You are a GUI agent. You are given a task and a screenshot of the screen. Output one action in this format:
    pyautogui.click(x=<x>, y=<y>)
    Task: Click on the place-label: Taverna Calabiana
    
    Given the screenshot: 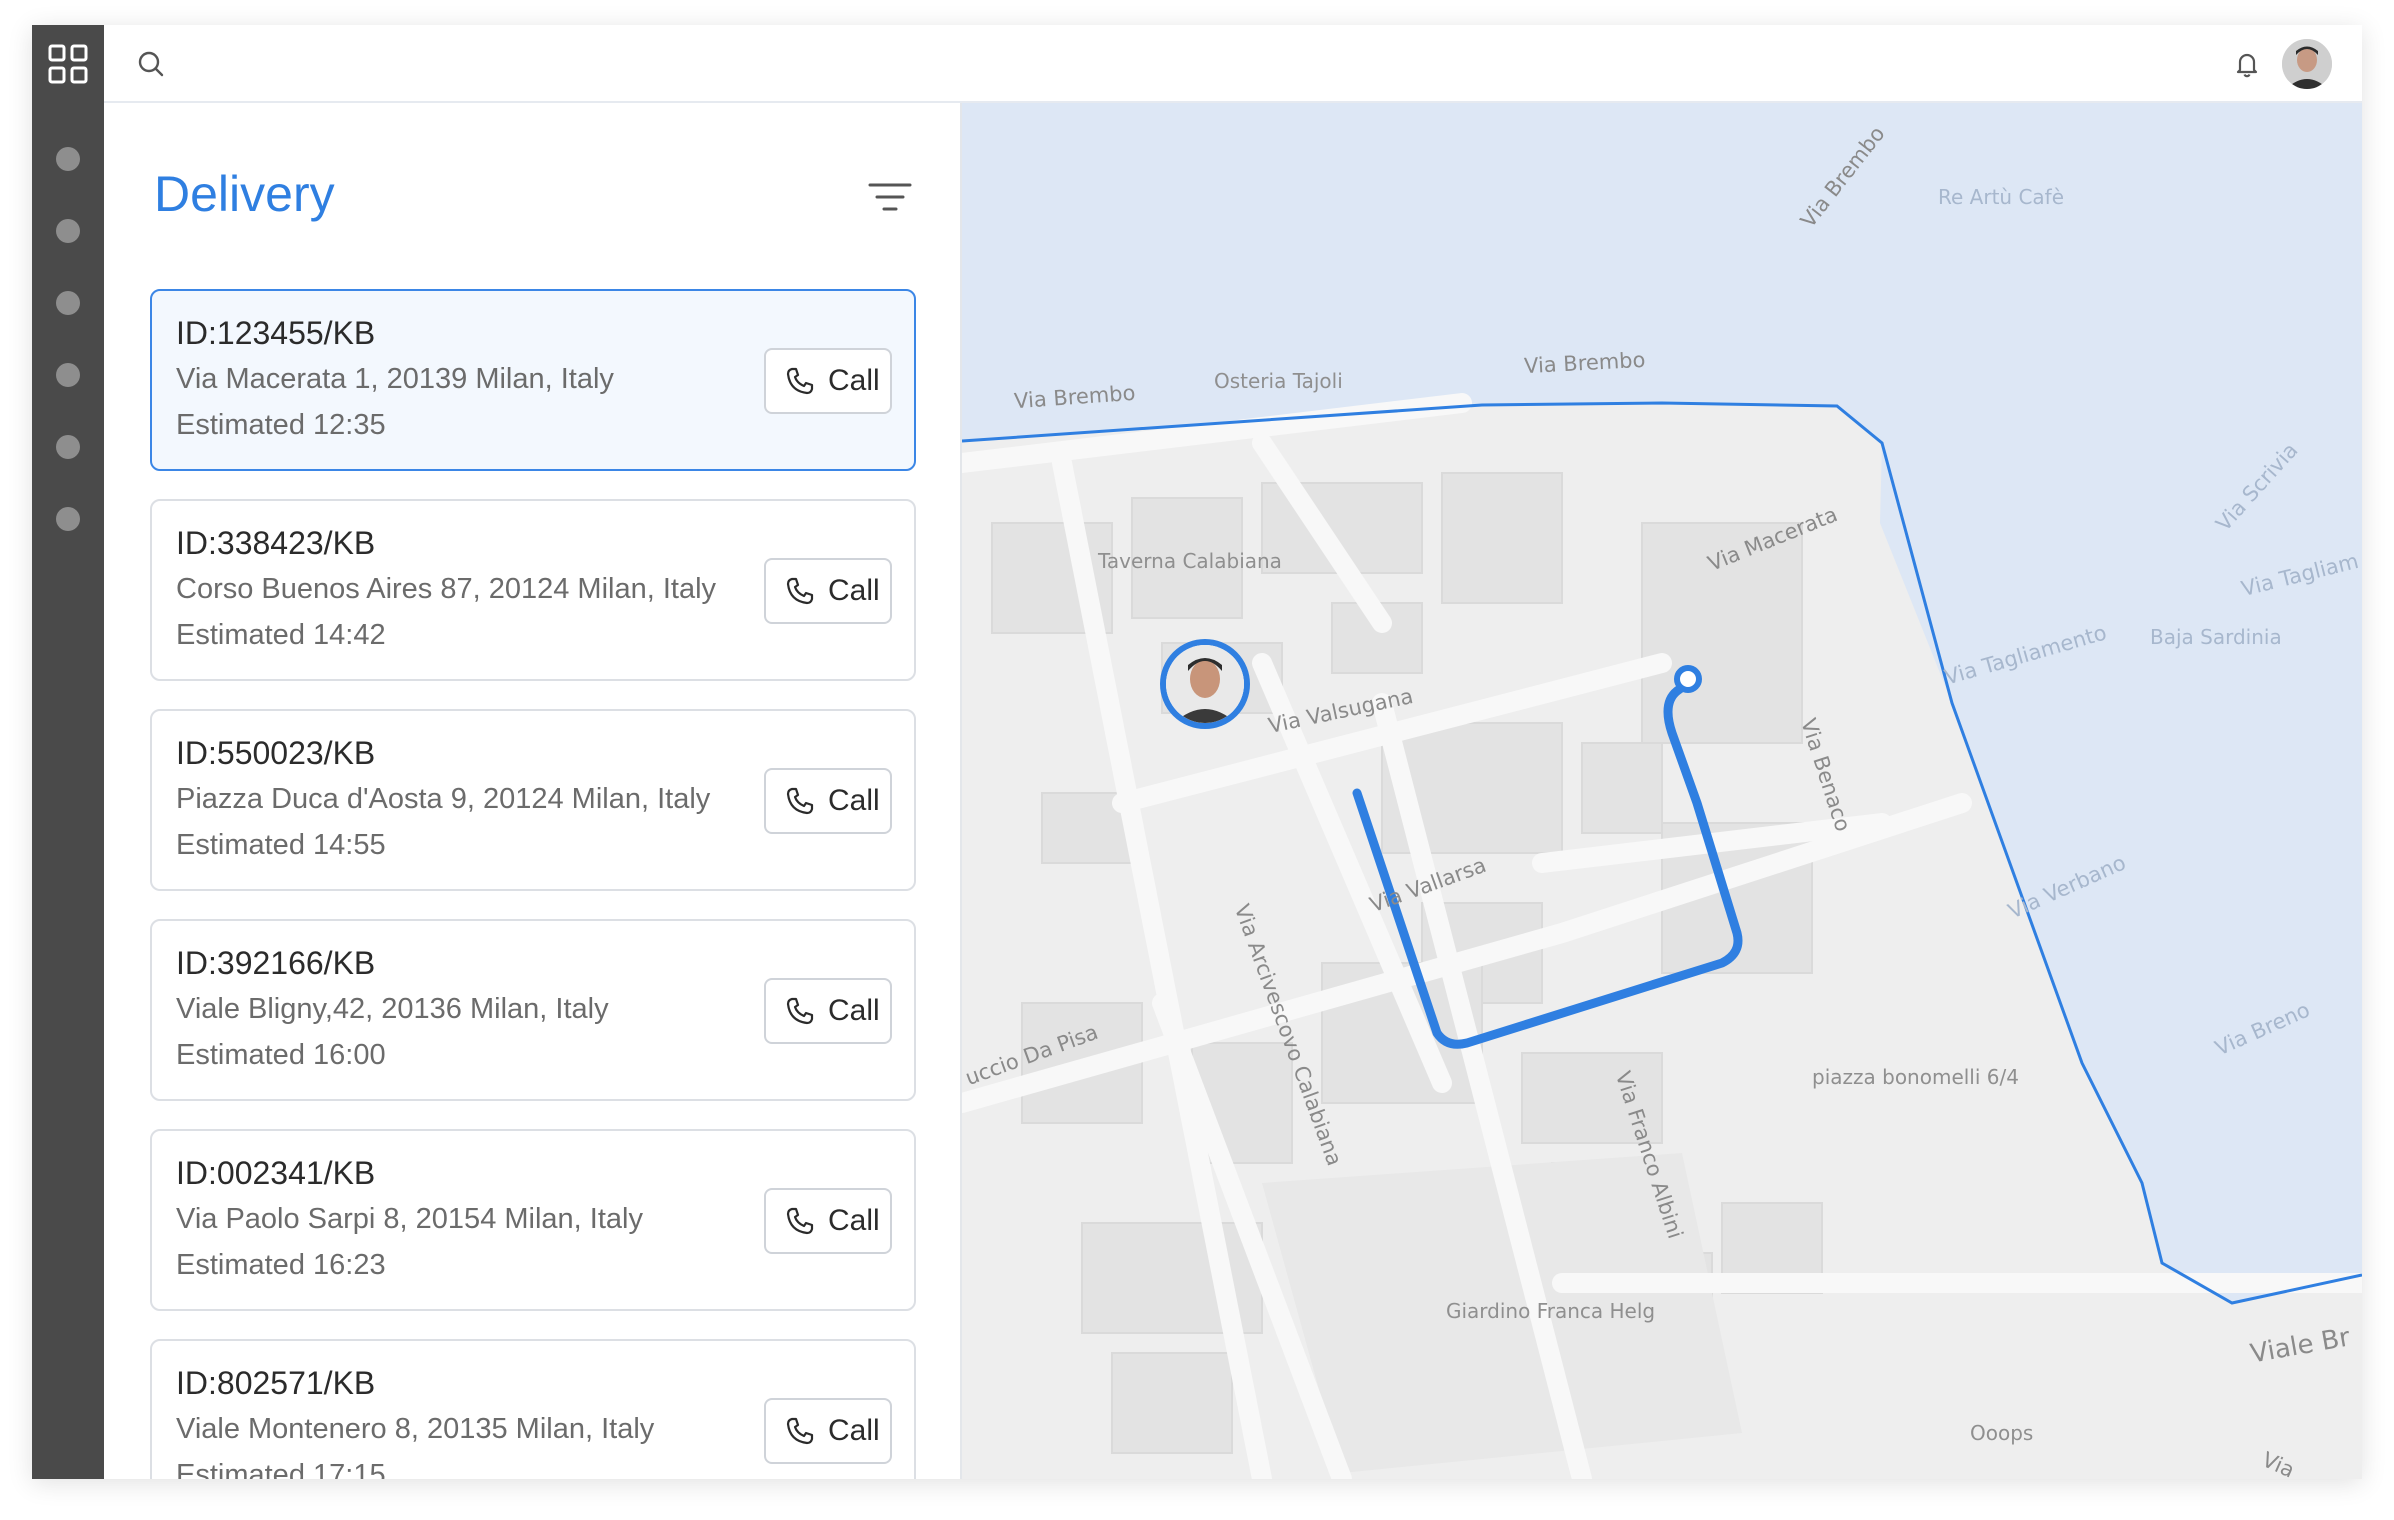 What is the action you would take?
    pyautogui.click(x=1190, y=561)
    